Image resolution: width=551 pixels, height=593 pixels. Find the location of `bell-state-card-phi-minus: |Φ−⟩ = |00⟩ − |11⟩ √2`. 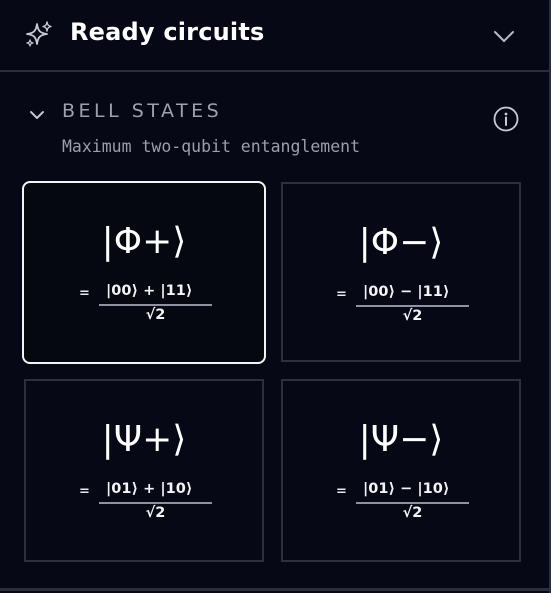

bell-state-card-phi-minus: |Φ−⟩ = |00⟩ − |11⟩ √2 is located at coordinates (401, 272).